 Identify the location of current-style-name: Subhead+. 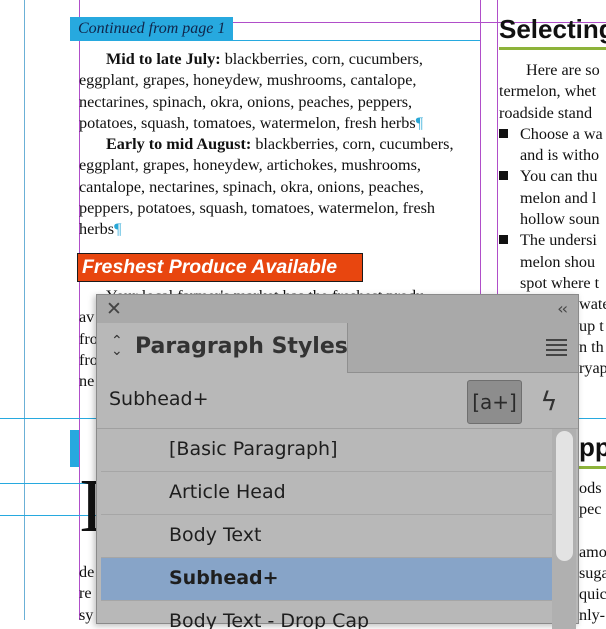
(159, 399).